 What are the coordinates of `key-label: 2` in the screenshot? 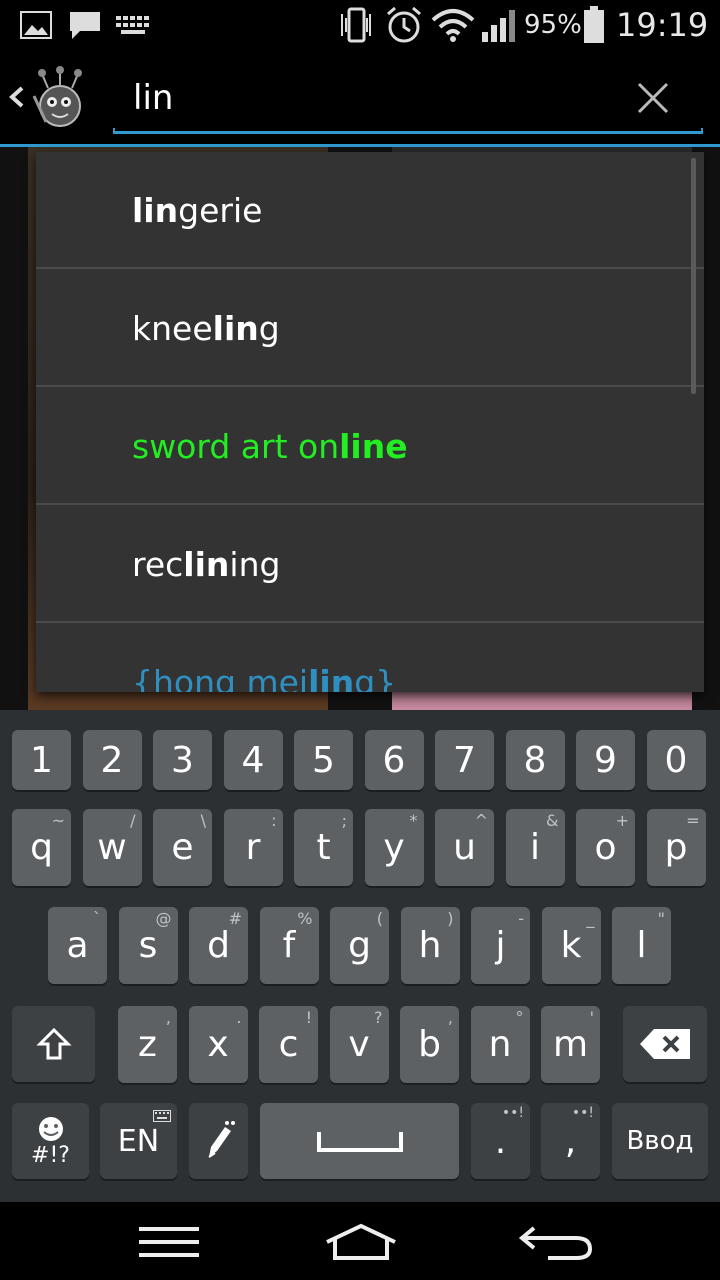 It's located at (112, 760).